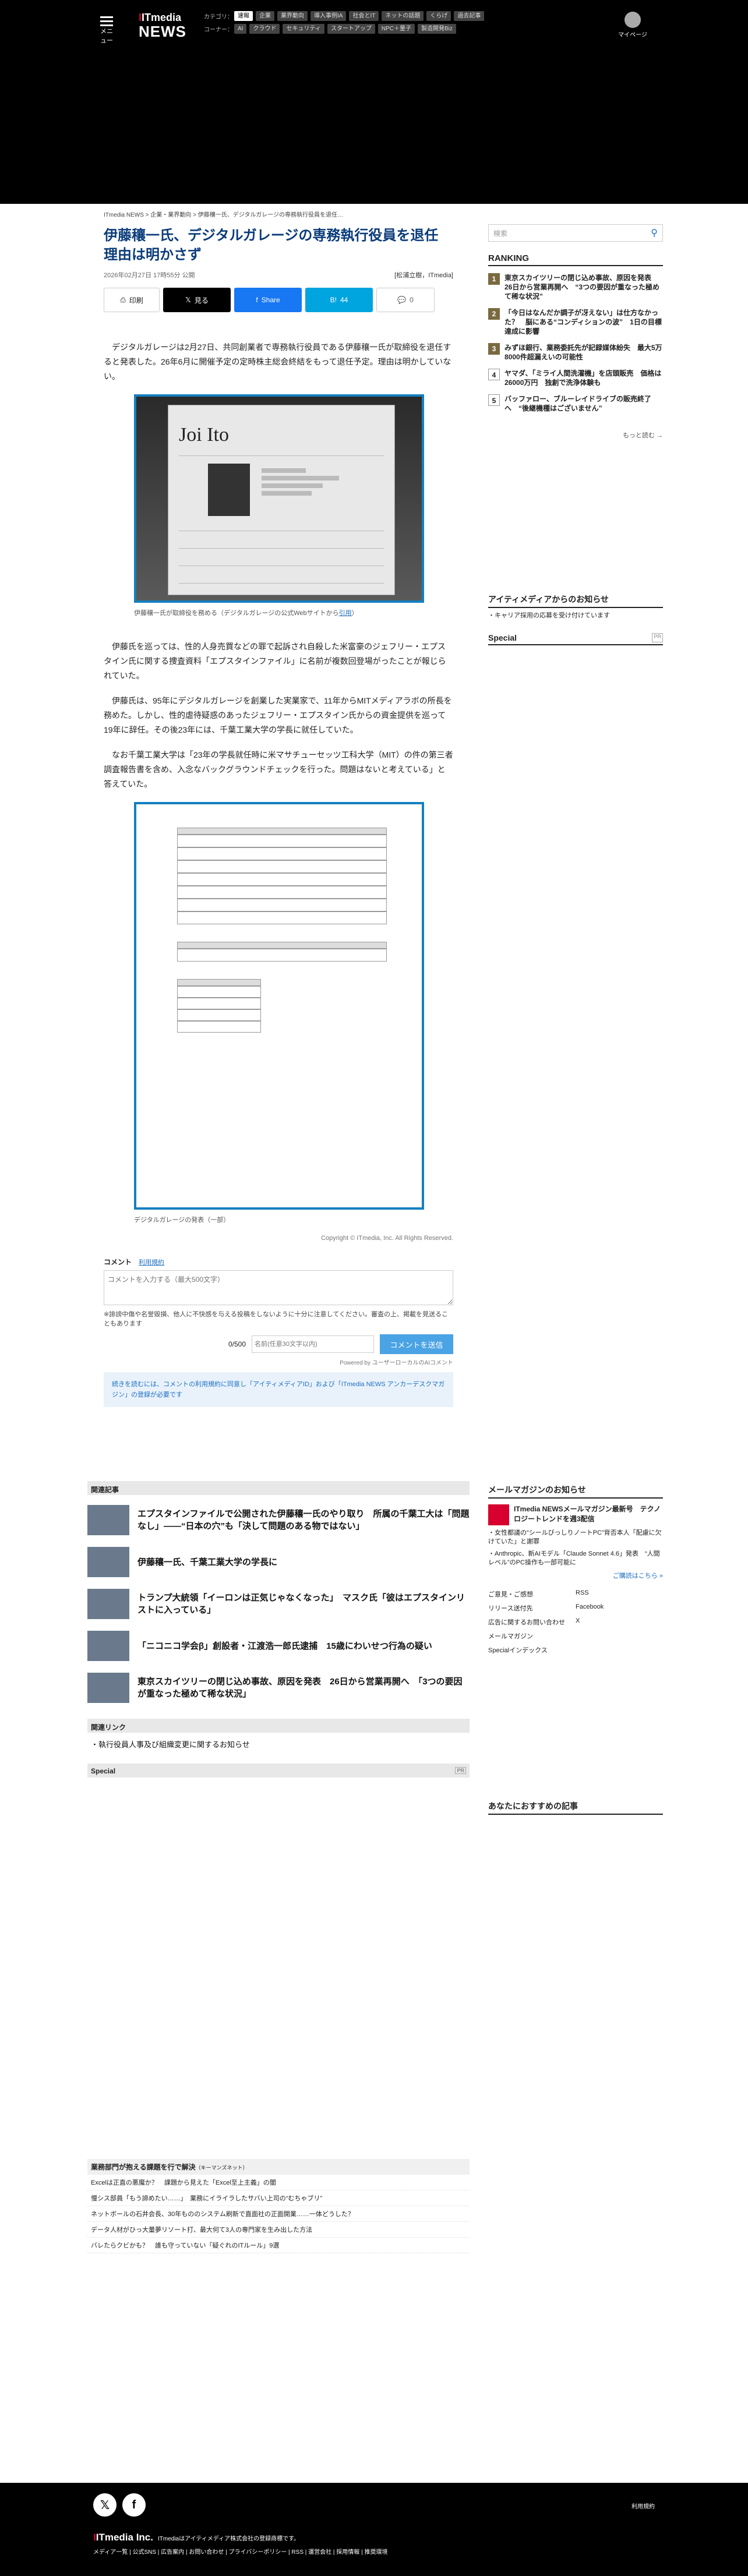 The image size is (748, 2576). What do you see at coordinates (278, 1287) in the screenshot?
I see `comment-input` at bounding box center [278, 1287].